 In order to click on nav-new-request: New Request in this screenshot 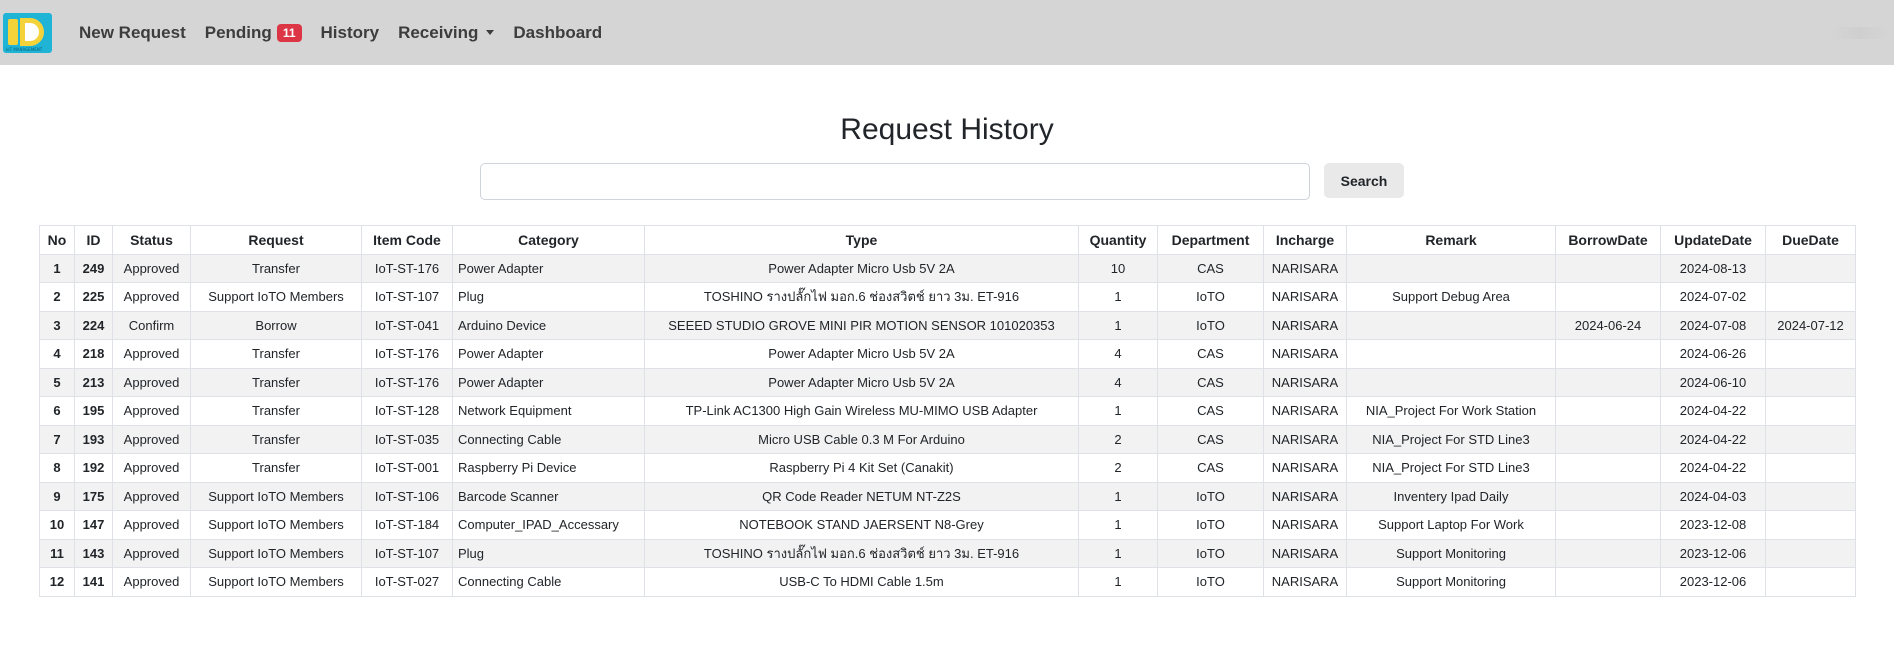, I will do `click(132, 33)`.